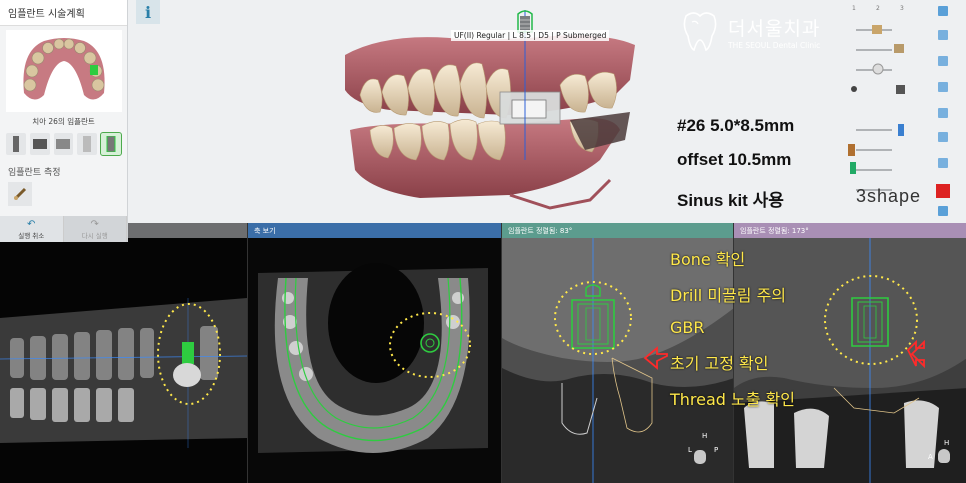 Image resolution: width=966 pixels, height=483 pixels. What do you see at coordinates (850, 230) in the screenshot?
I see `ct-panel-4-header: 임플란트 정렬됨: 173°` at bounding box center [850, 230].